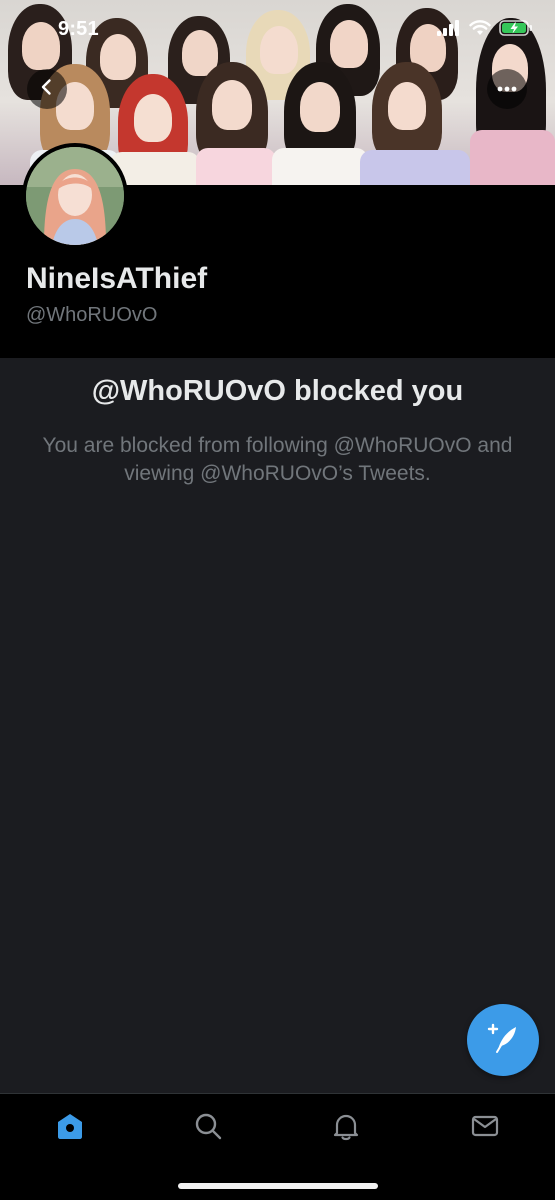 The image size is (555, 1200). I want to click on status-bar: 9:51, so click(277, 30).